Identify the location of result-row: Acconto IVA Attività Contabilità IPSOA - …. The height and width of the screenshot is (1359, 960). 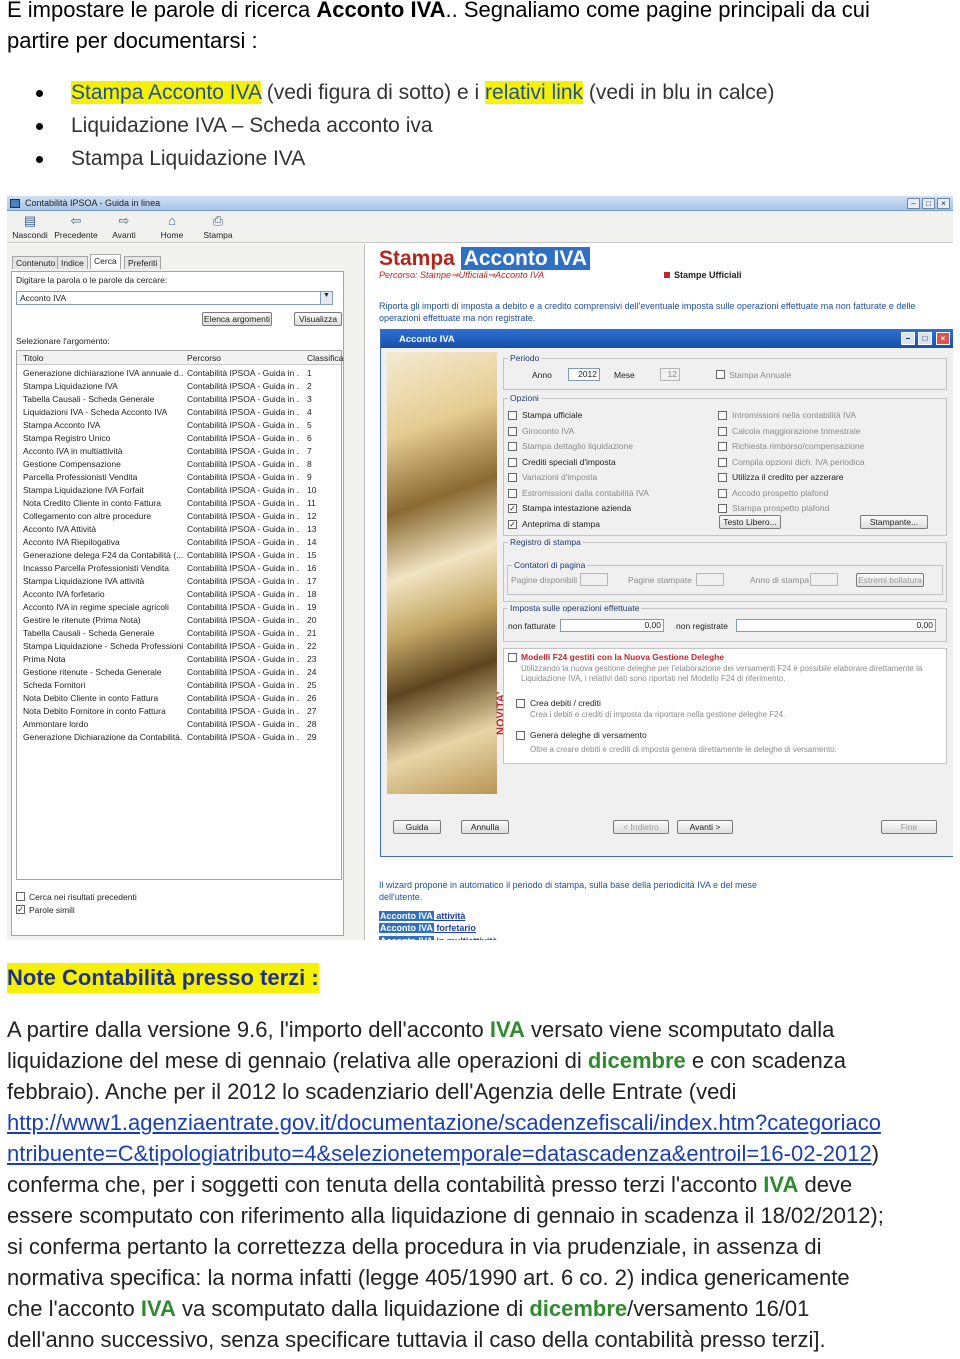
(179, 529).